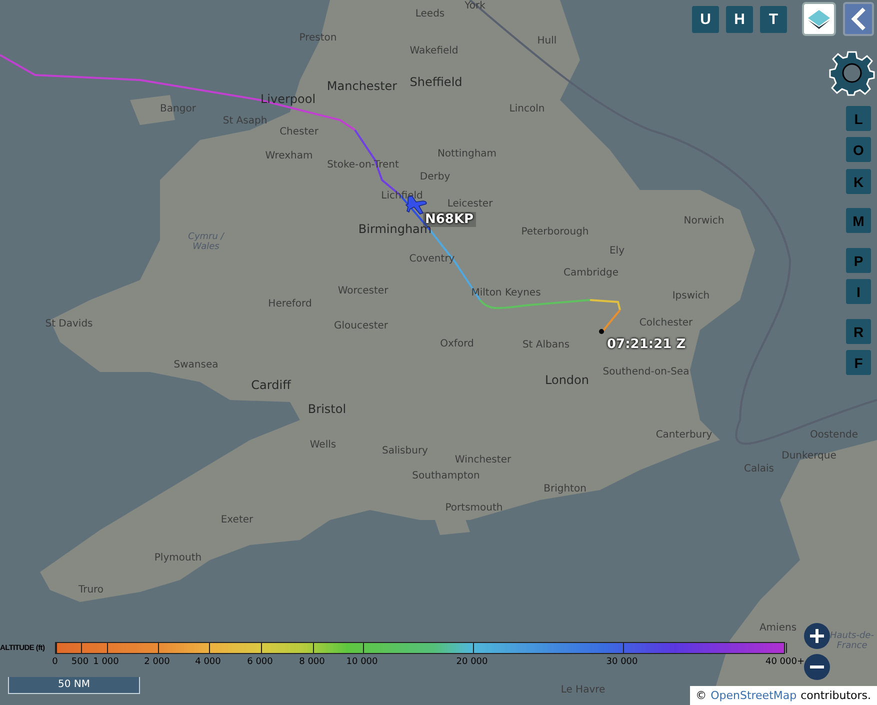 The height and width of the screenshot is (705, 877). Describe the element at coordinates (474, 508) in the screenshot. I see `place-label: Portsmouth` at that location.